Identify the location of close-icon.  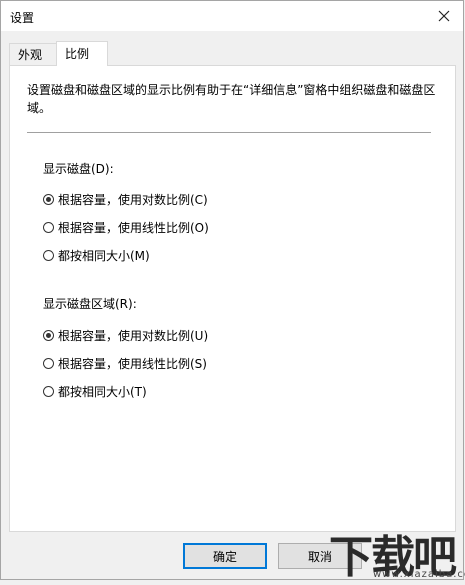
(444, 16).